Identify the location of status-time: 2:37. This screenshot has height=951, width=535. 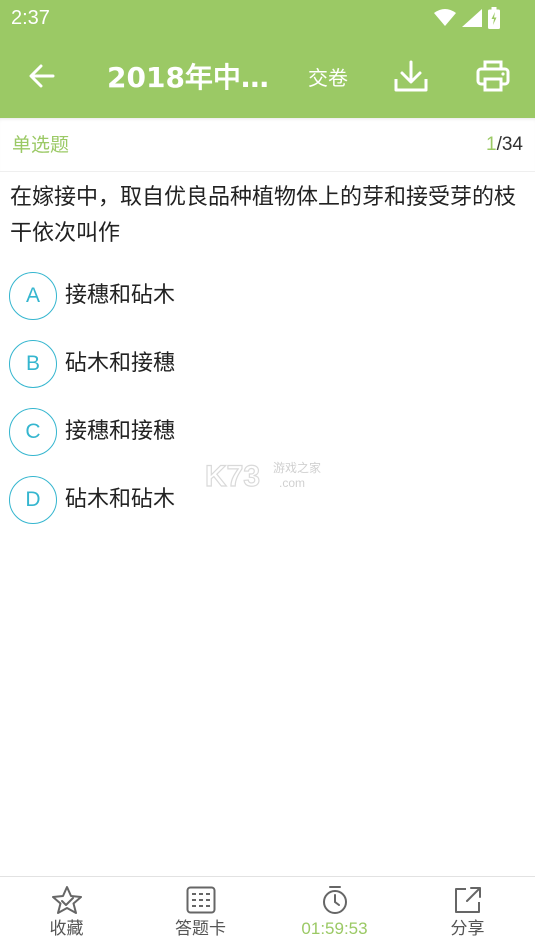
(30, 18).